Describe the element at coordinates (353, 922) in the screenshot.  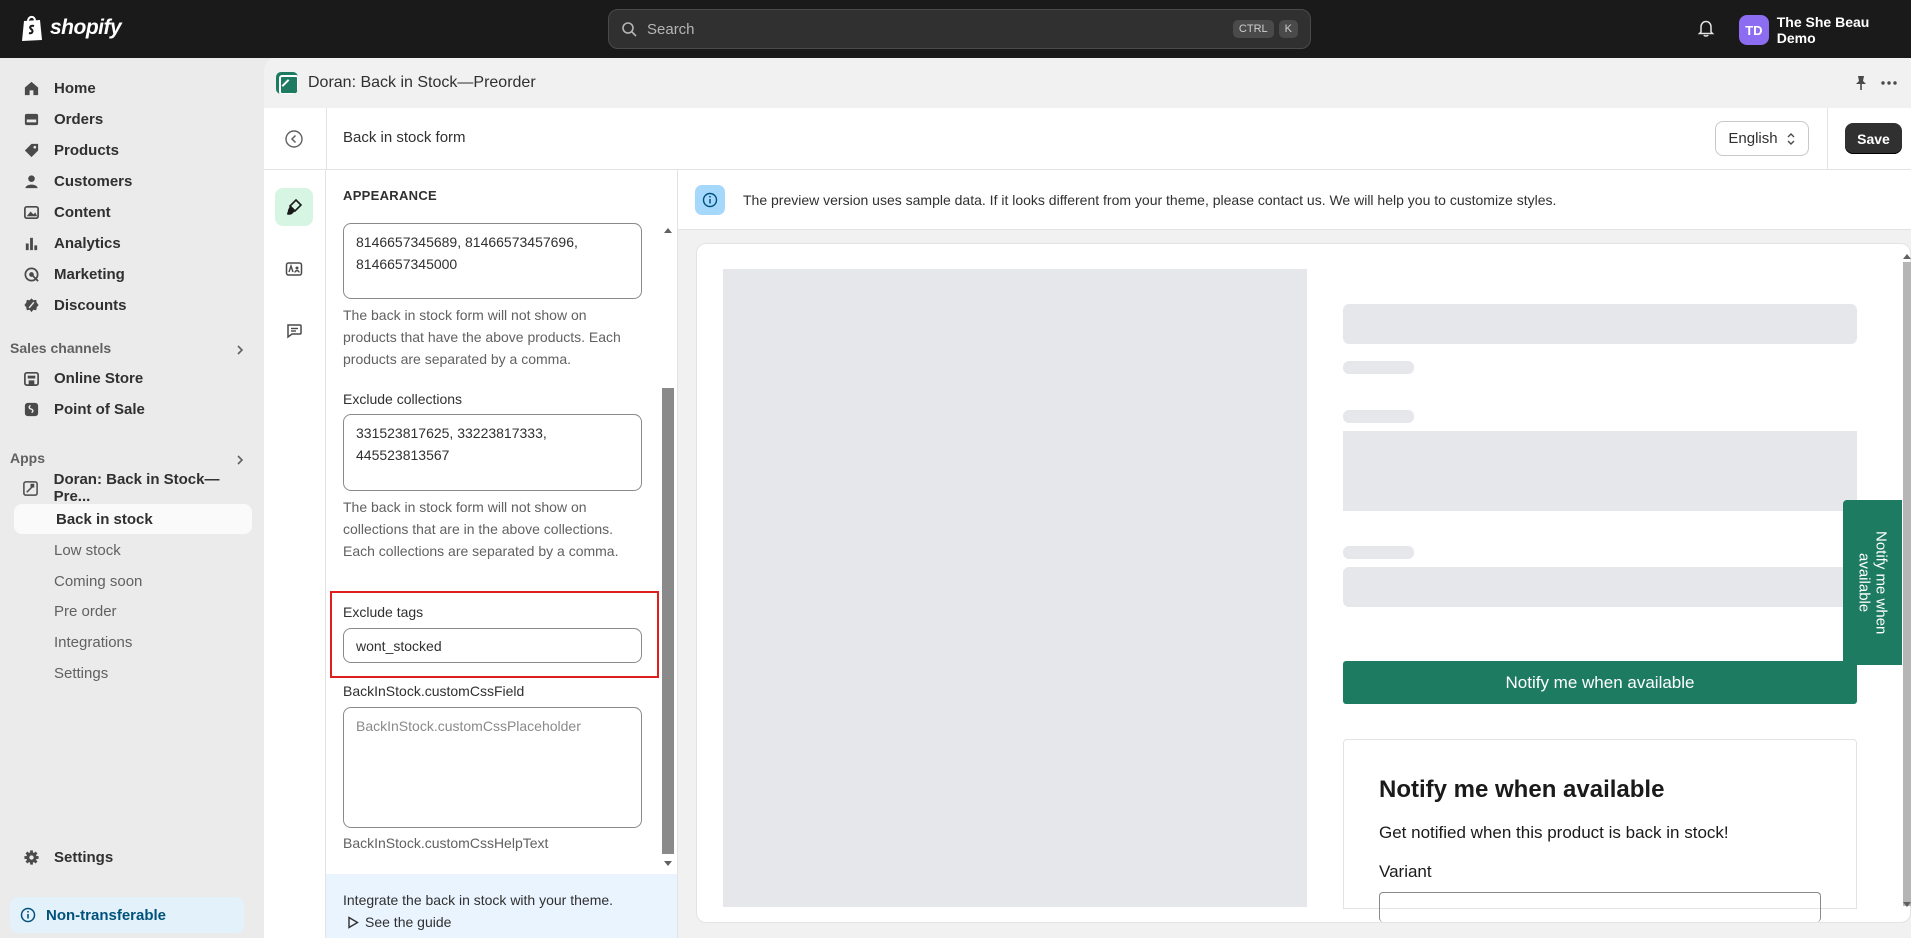
I see `play-icon` at that location.